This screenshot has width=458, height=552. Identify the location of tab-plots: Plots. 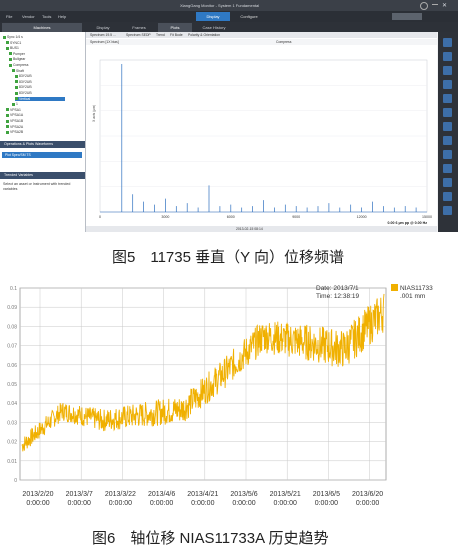
(175, 27).